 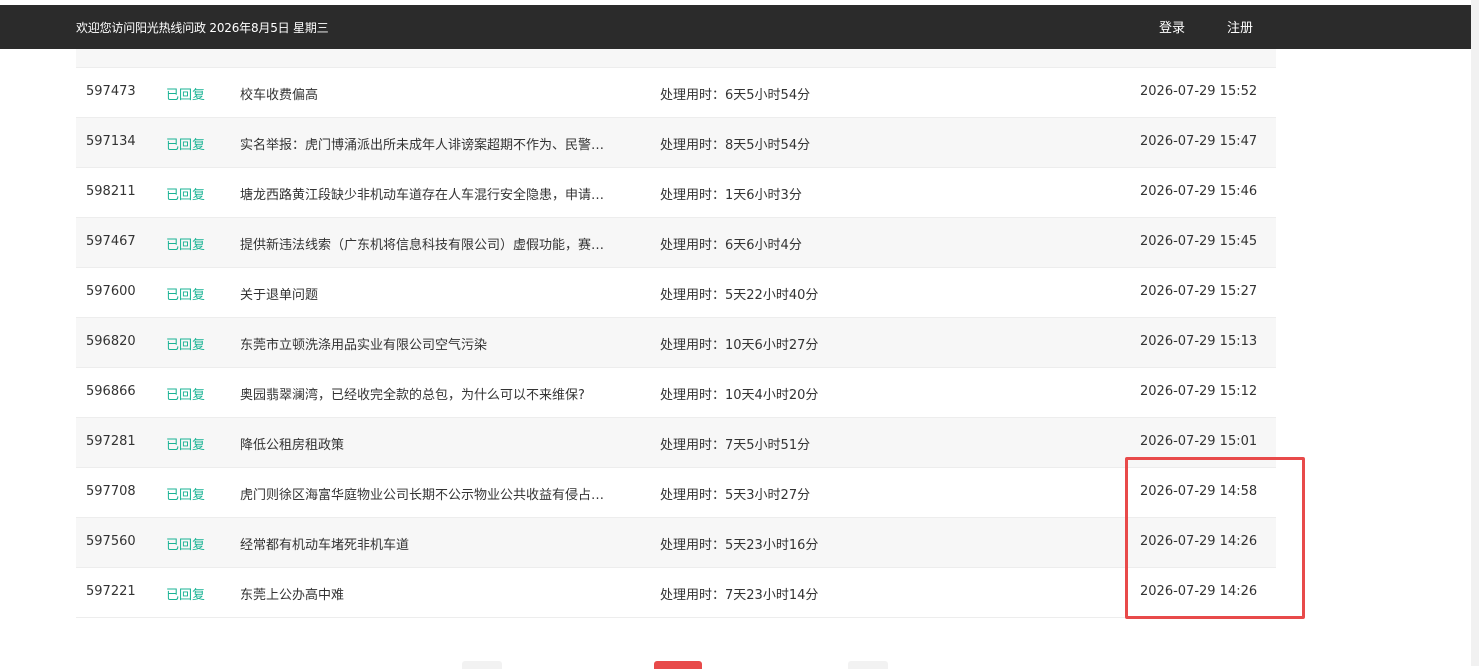 What do you see at coordinates (739, 395) in the screenshot?
I see `processing-time: 处理用时：10天4小时20分` at bounding box center [739, 395].